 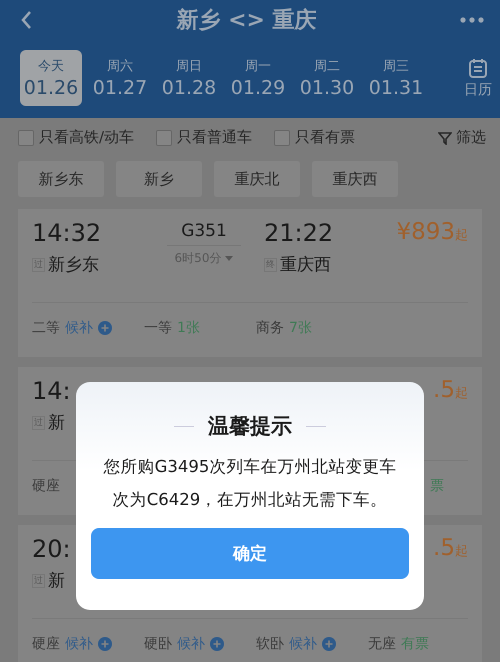 I want to click on arrival-station: 重庆西, so click(x=305, y=265).